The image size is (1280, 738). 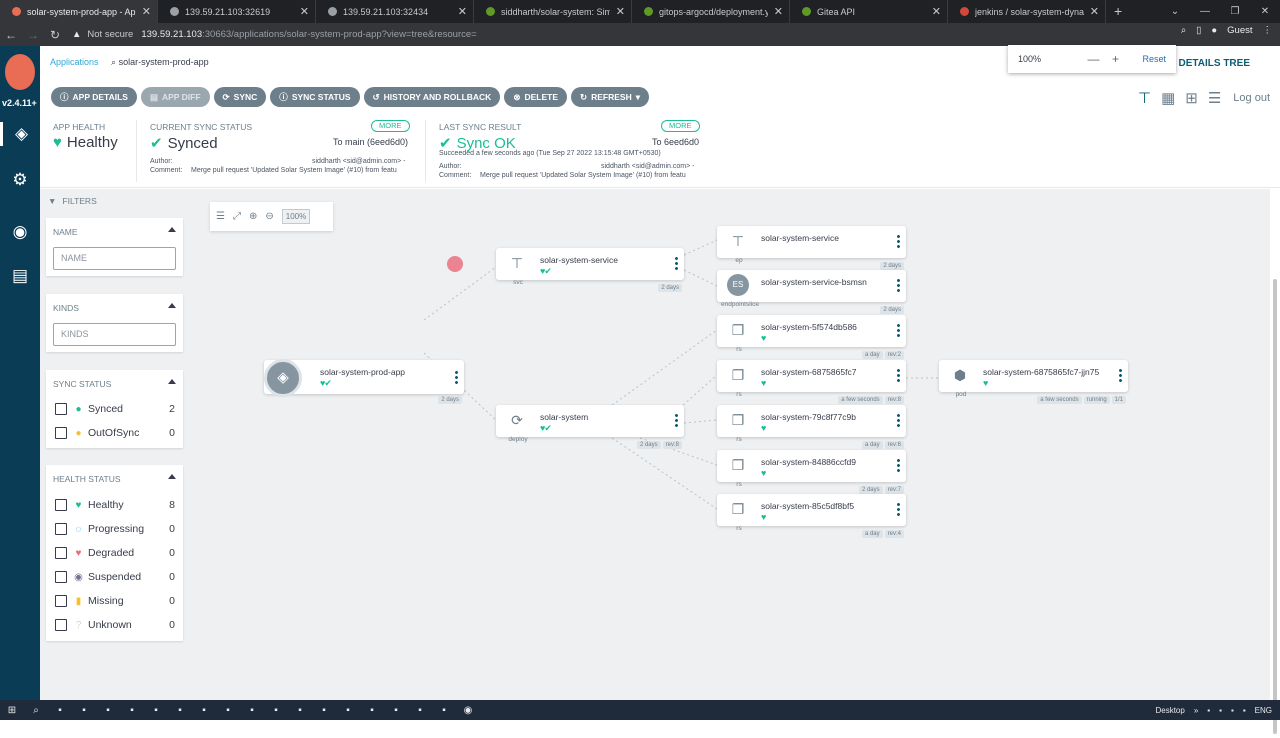 What do you see at coordinates (175, 97) in the screenshot?
I see `app-diff-button: ▤ APP DIFF` at bounding box center [175, 97].